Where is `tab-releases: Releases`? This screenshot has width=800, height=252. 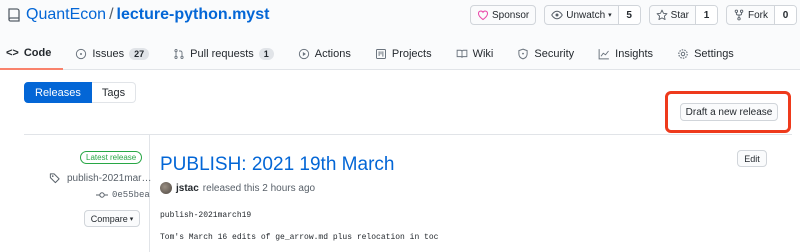
tab-releases: Releases is located at coordinates (58, 92).